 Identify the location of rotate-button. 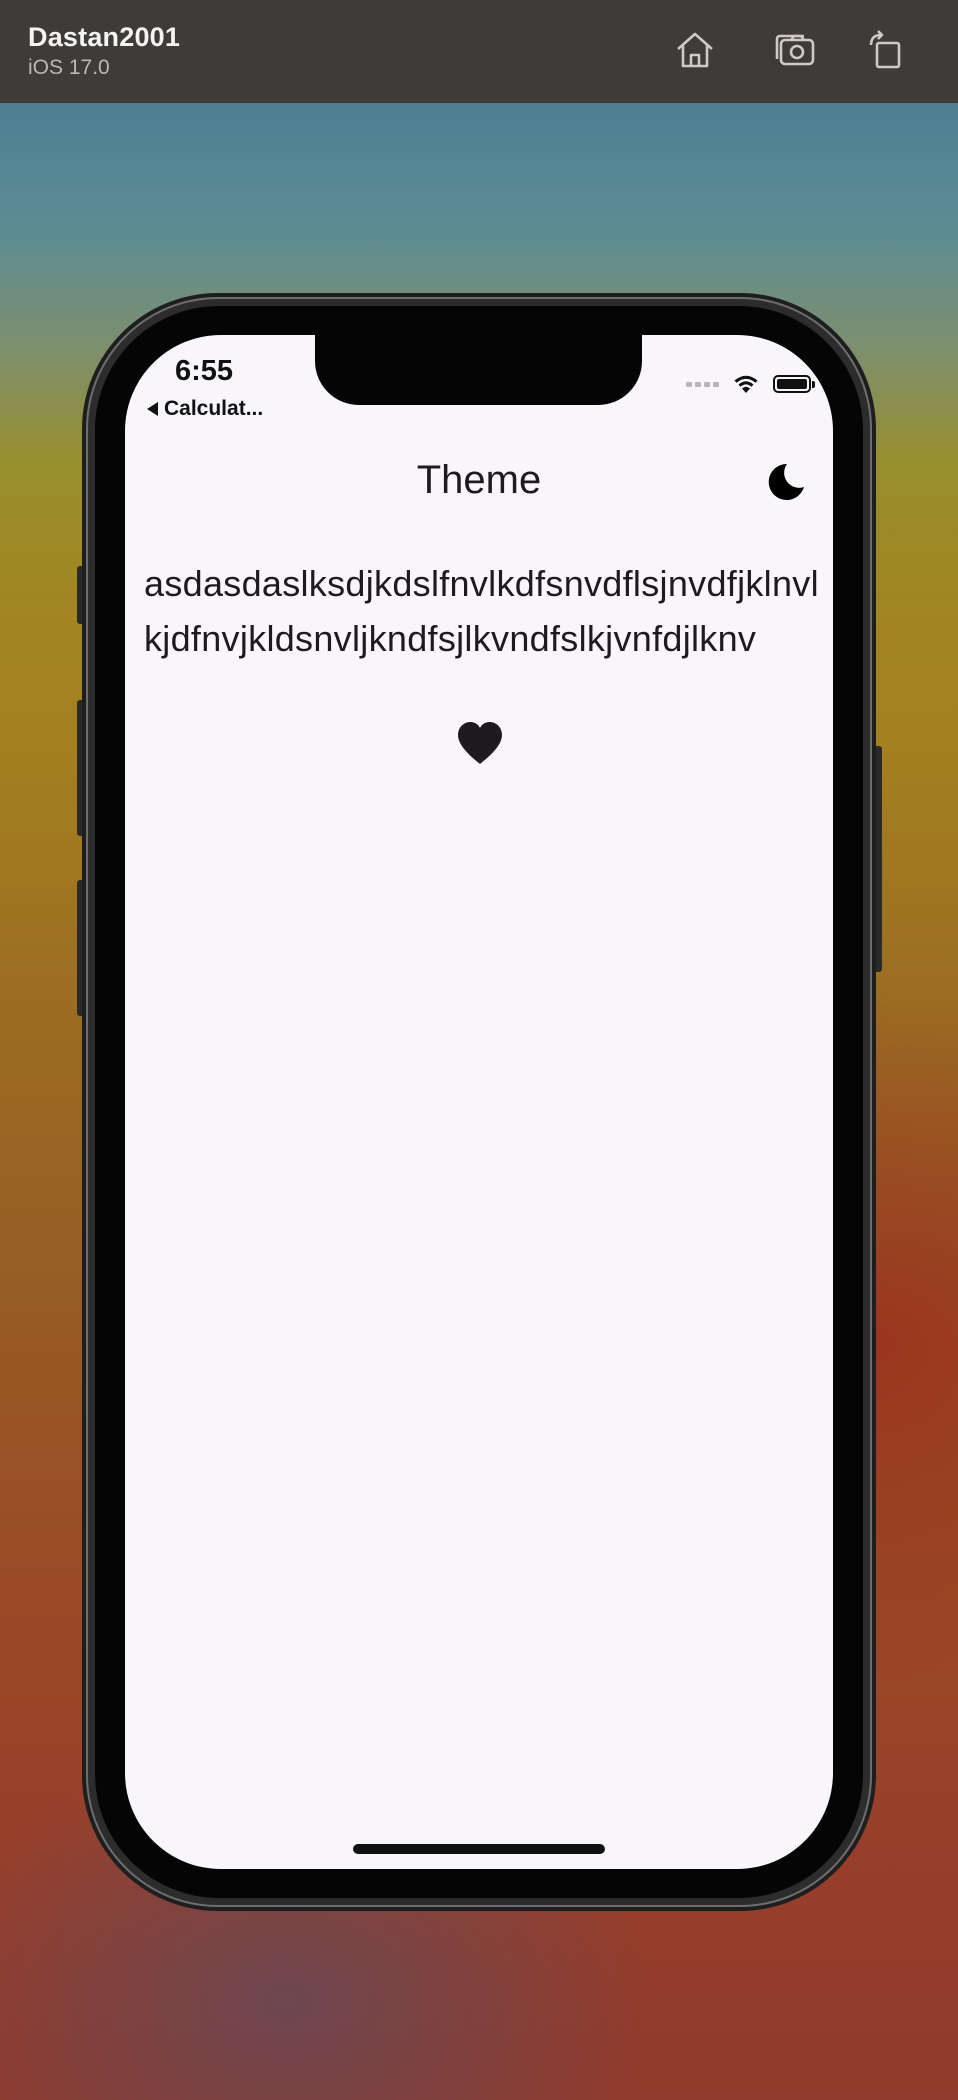
(886, 50).